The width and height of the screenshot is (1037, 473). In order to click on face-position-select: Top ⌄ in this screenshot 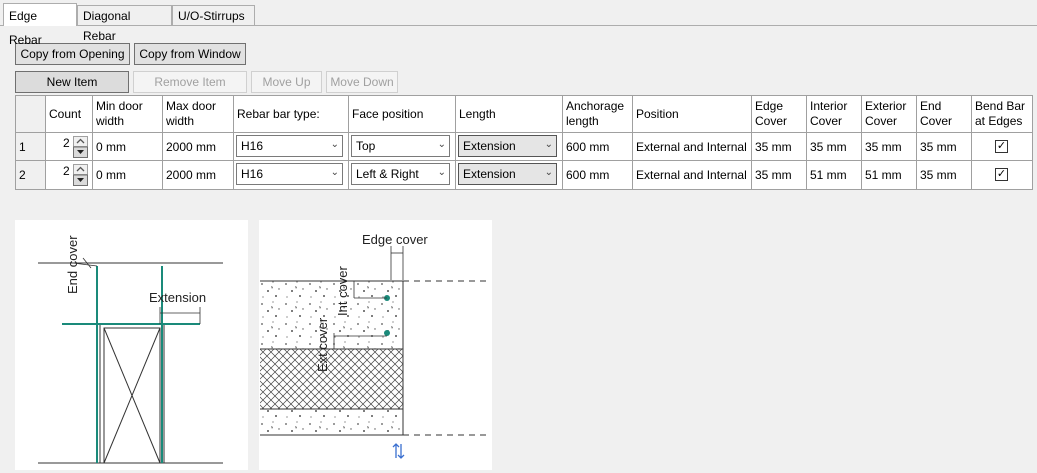, I will do `click(400, 146)`.